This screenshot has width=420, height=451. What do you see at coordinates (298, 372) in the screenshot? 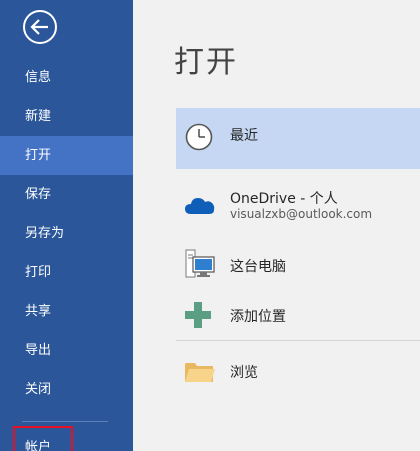
I see `location-browse: 浏览` at bounding box center [298, 372].